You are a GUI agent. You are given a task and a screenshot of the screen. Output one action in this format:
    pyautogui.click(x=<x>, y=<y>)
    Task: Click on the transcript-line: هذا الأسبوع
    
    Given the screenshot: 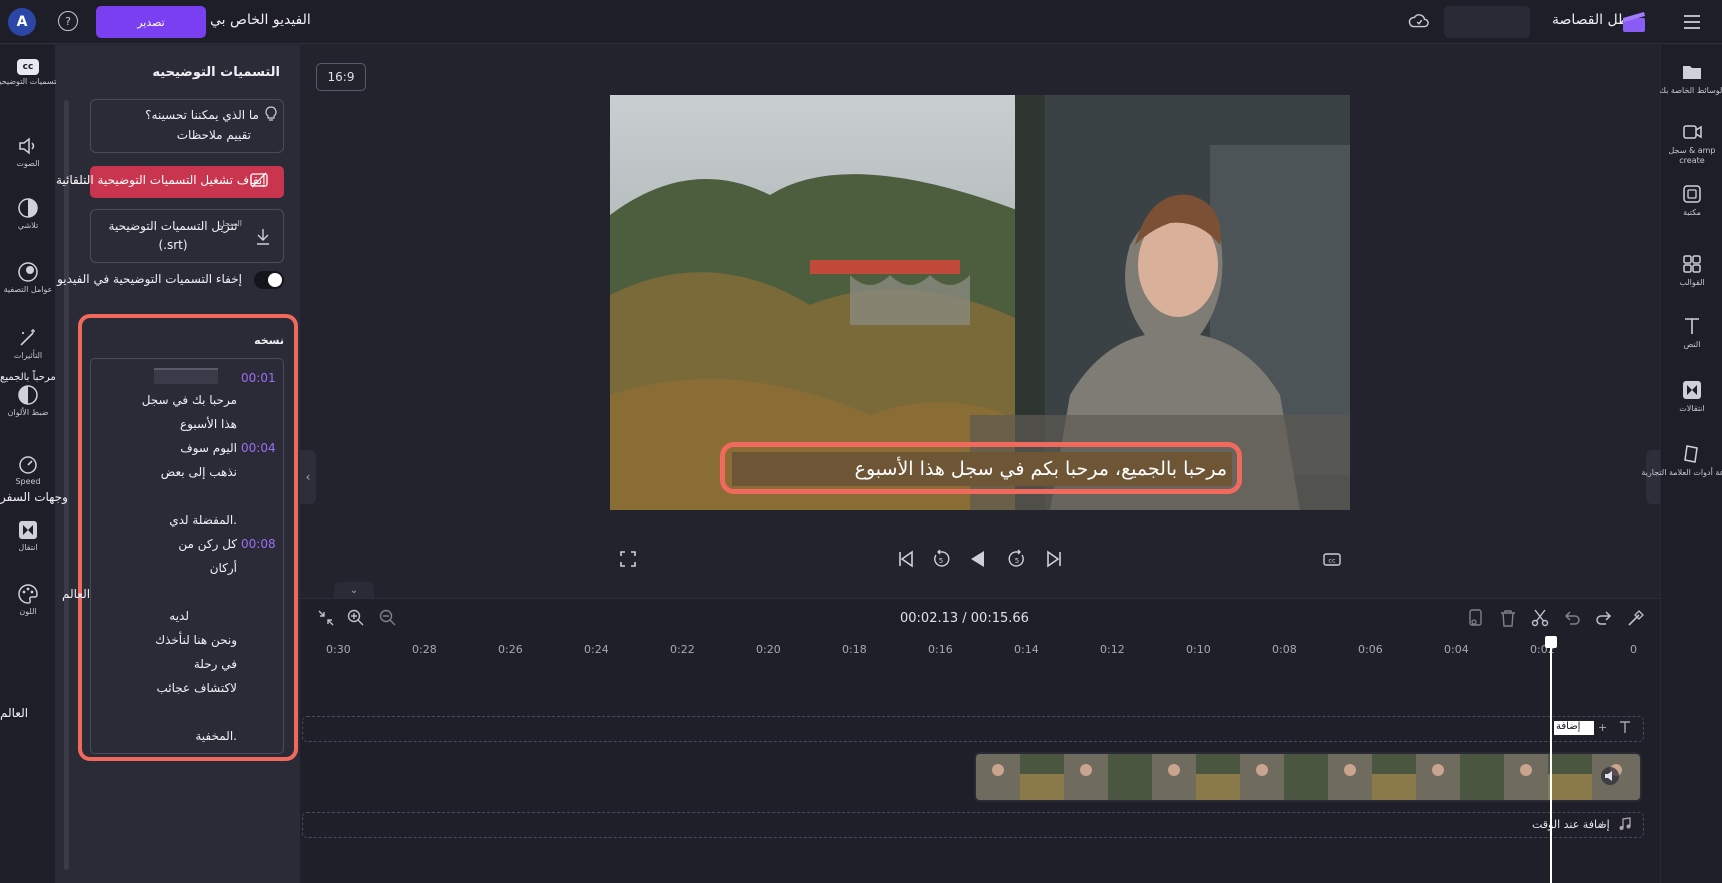 What is the action you would take?
    pyautogui.click(x=208, y=424)
    